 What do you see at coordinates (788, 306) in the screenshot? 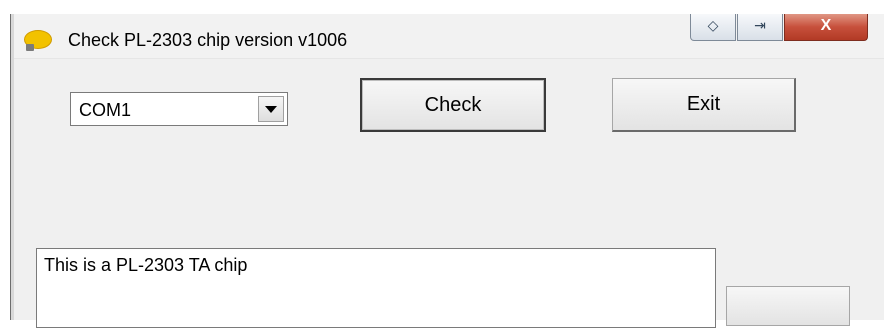
I see `partial-button` at bounding box center [788, 306].